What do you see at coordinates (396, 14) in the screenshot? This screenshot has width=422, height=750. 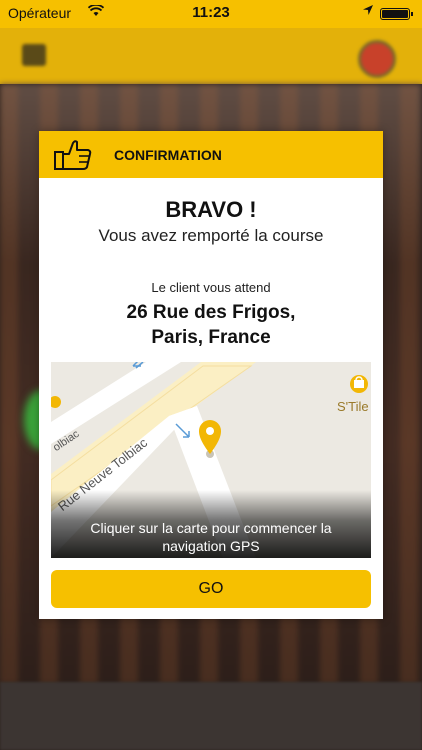 I see `battery-icon` at bounding box center [396, 14].